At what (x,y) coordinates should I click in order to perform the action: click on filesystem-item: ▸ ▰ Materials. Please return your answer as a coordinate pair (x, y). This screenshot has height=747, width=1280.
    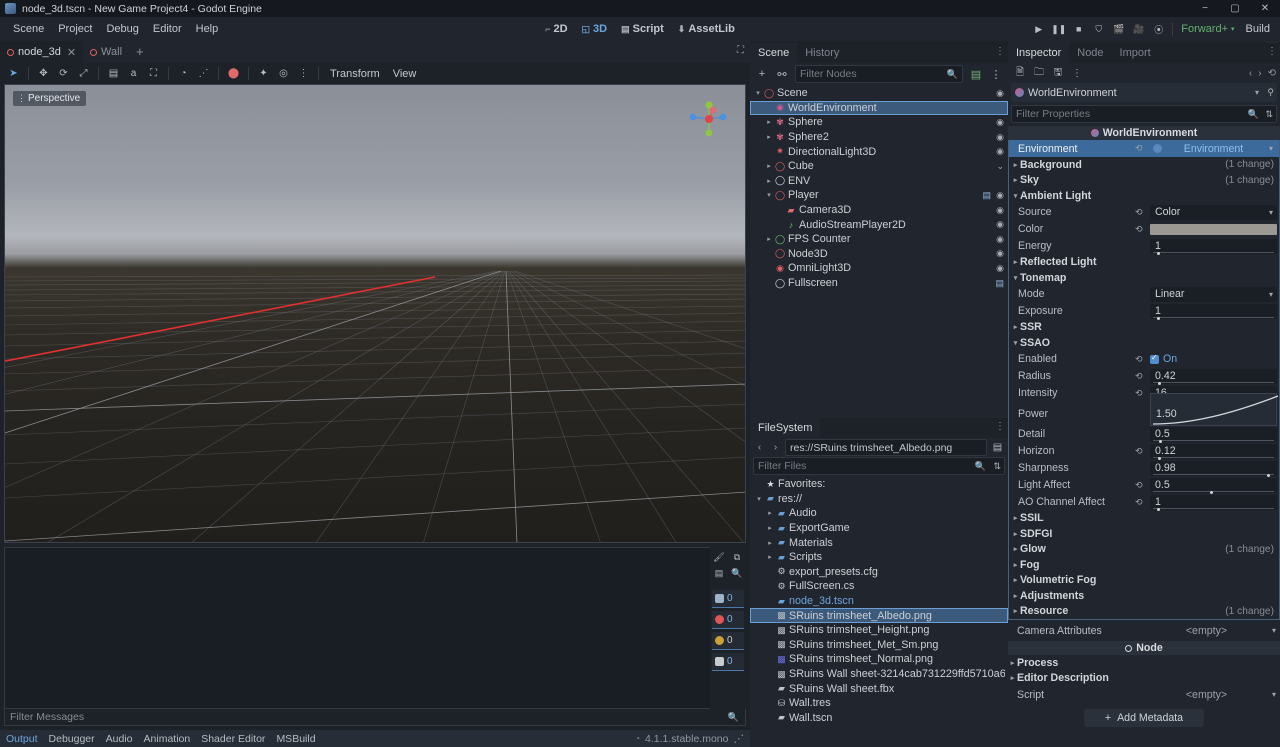
    Looking at the image, I should click on (879, 542).